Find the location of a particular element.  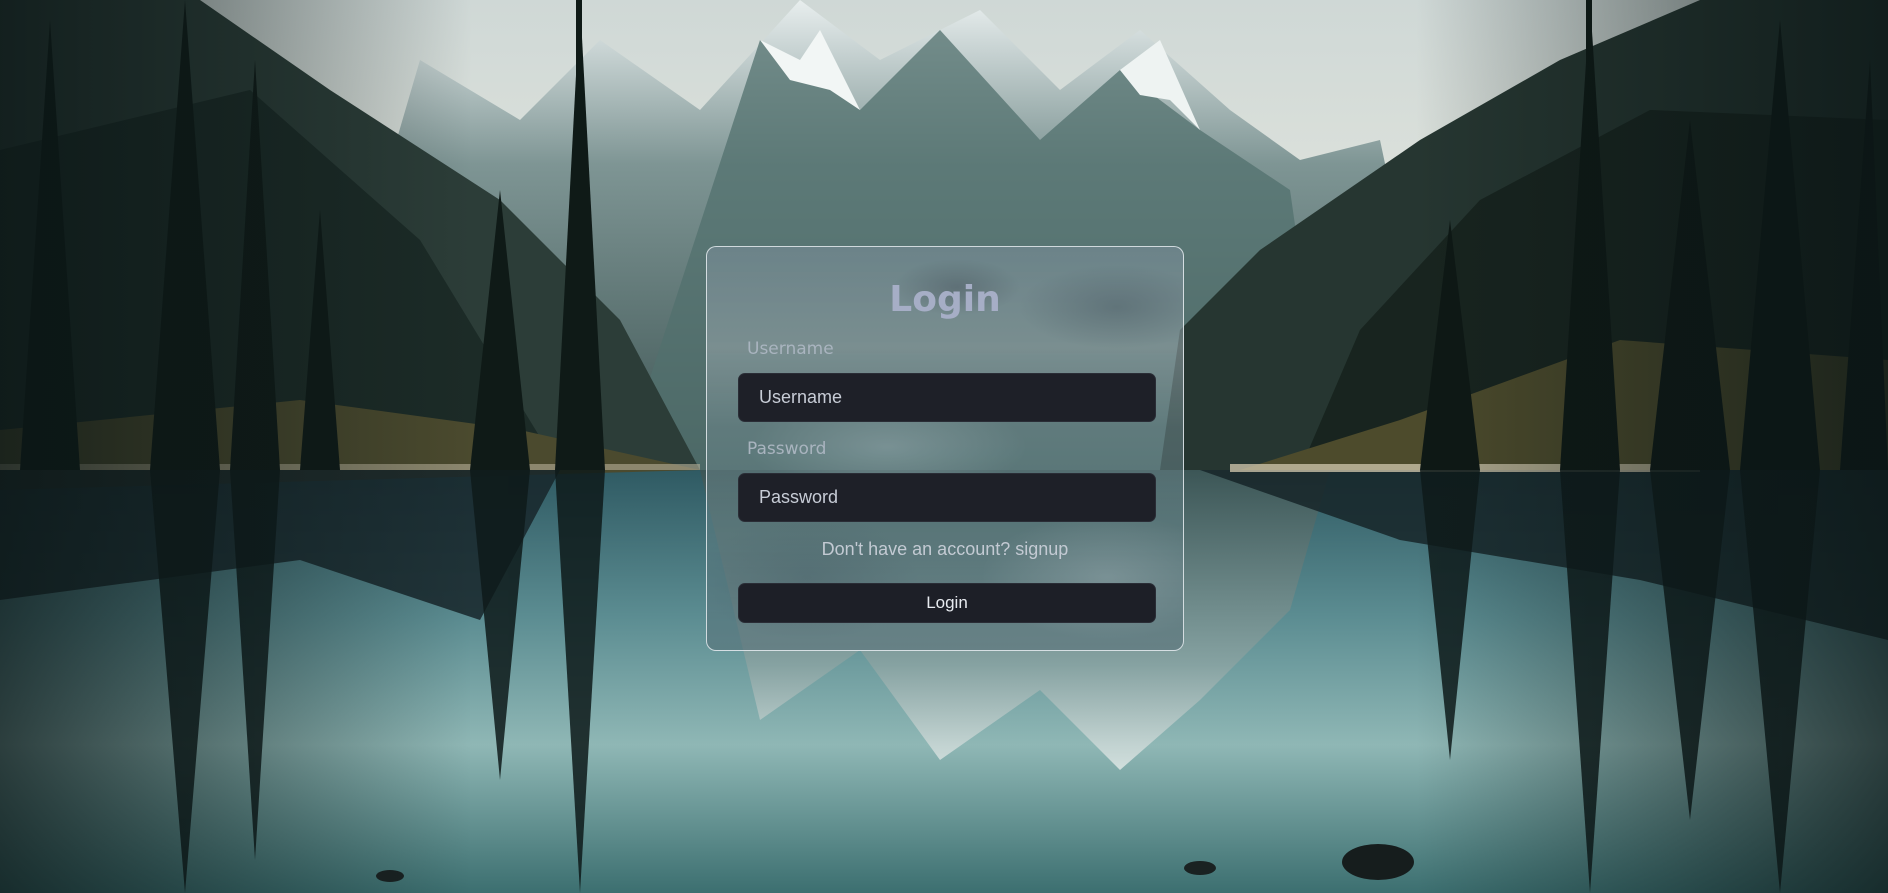

signup-link: signup is located at coordinates (1041, 549).